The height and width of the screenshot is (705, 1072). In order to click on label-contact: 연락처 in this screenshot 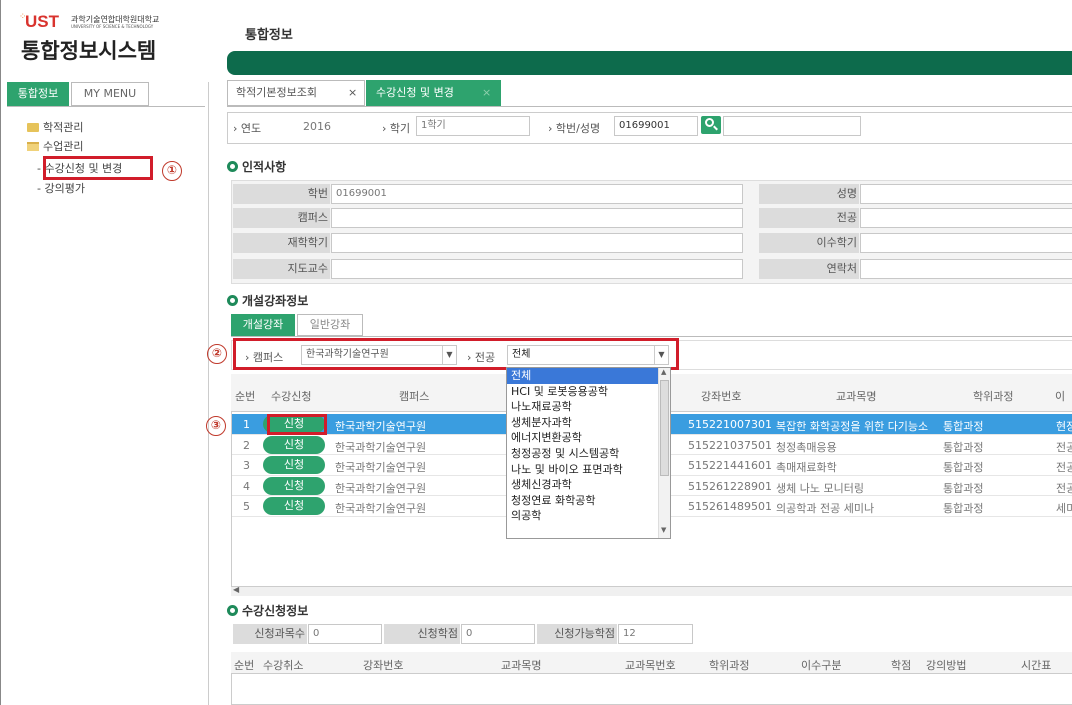, I will do `click(809, 269)`.